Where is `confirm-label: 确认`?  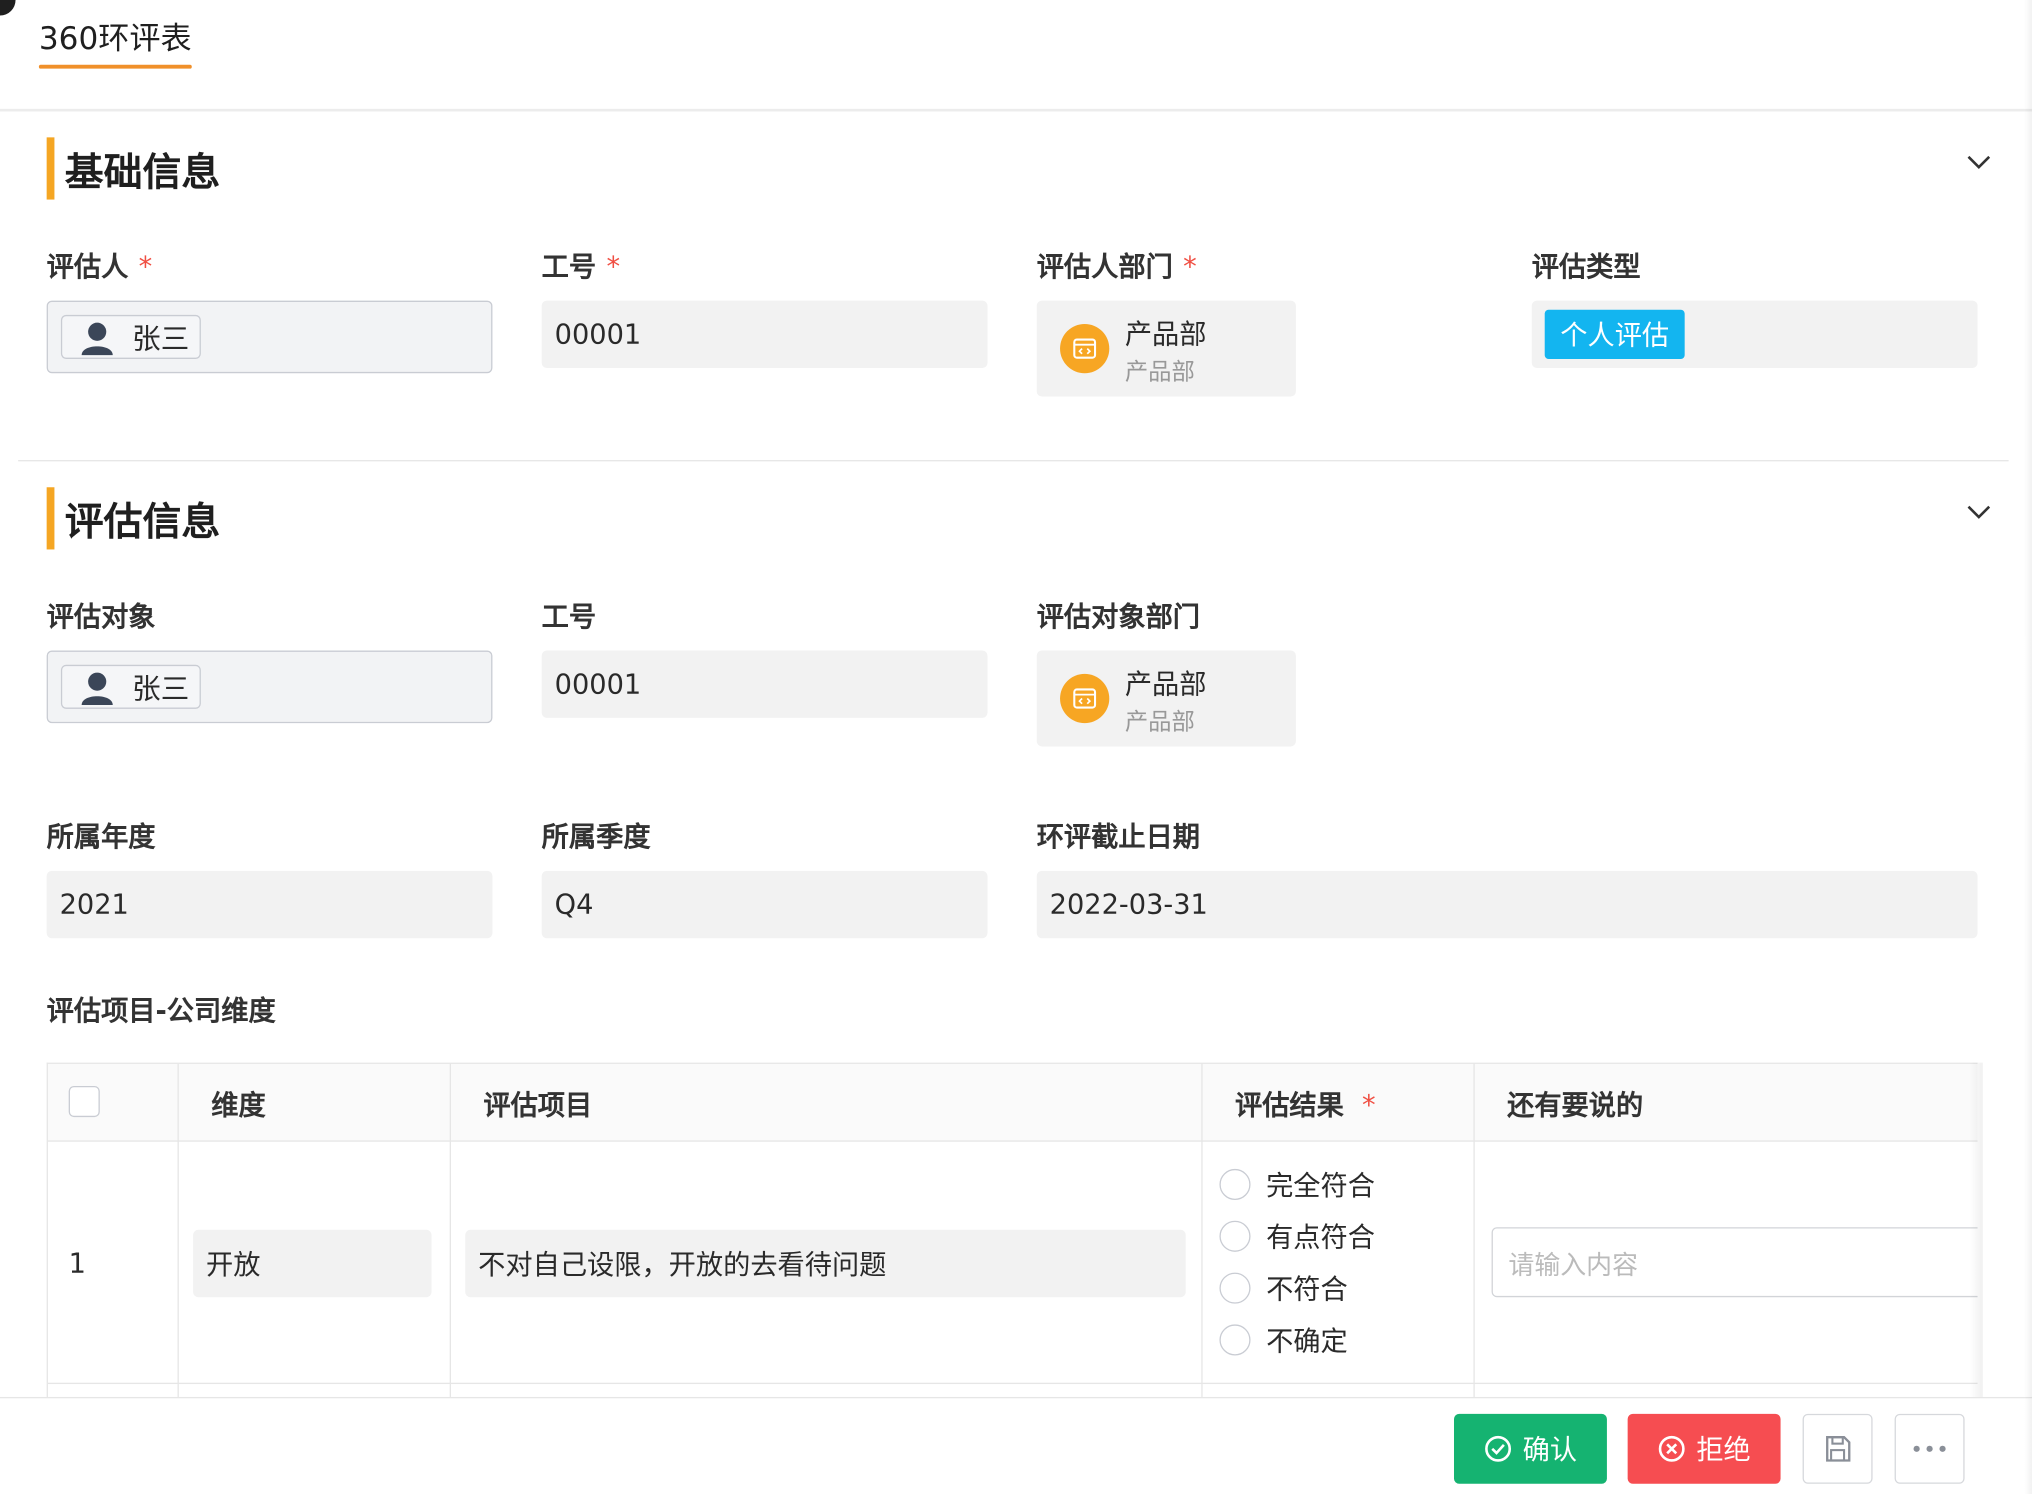
confirm-label: 确认 is located at coordinates (1550, 1450).